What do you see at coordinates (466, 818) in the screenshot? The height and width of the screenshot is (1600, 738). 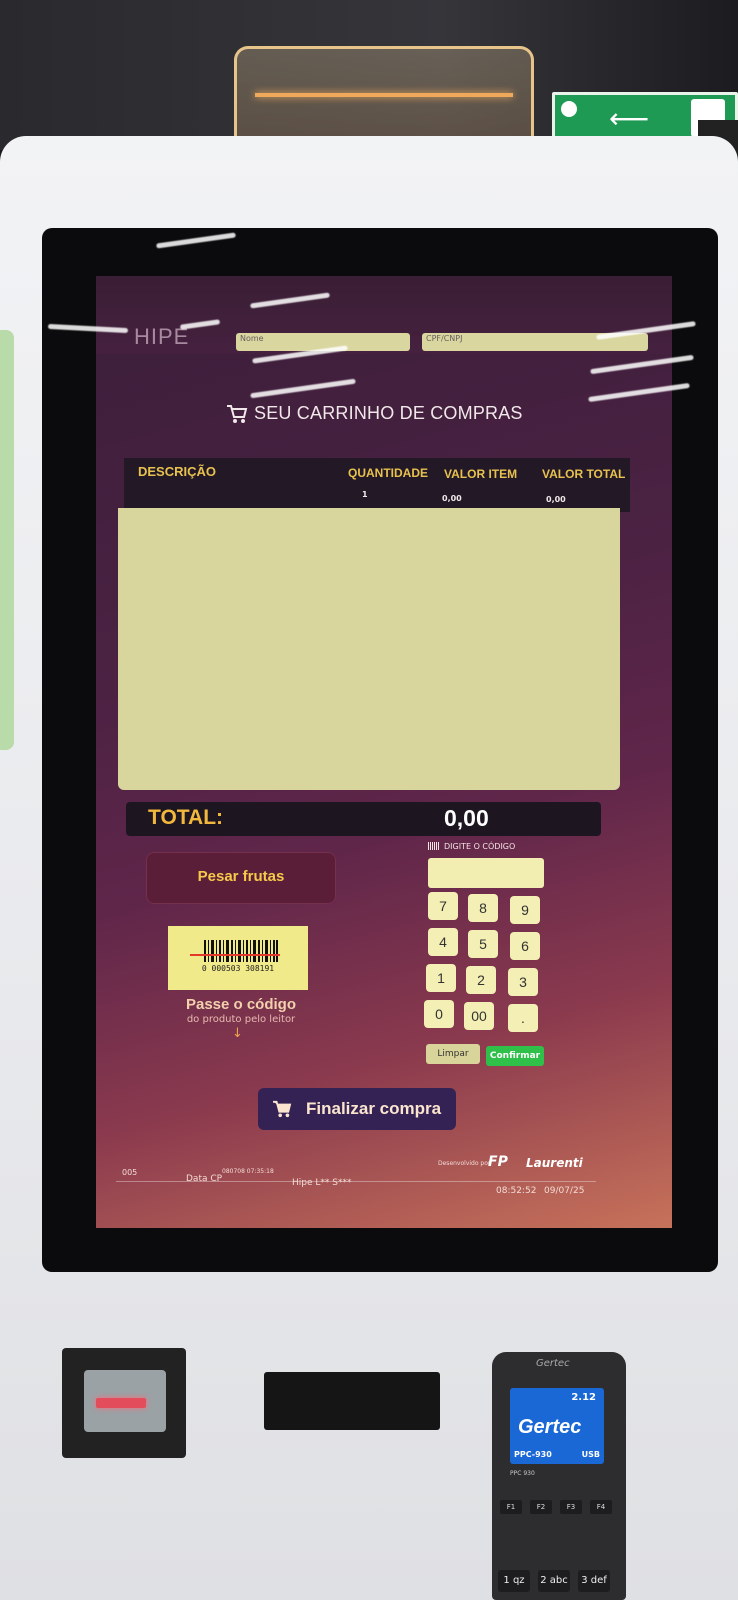 I see `total-value: 0,00` at bounding box center [466, 818].